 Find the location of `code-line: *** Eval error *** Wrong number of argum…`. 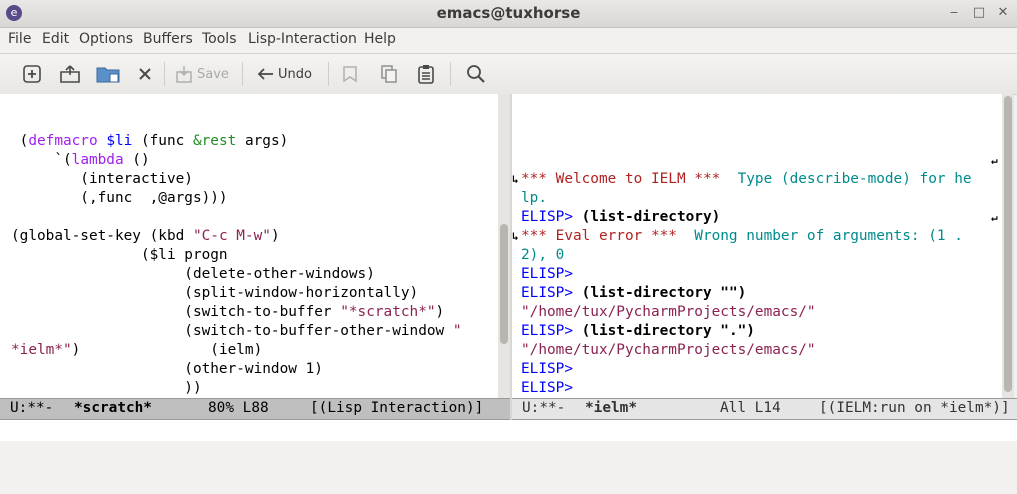

code-line: *** Eval error *** Wrong number of argum… is located at coordinates (742, 236).